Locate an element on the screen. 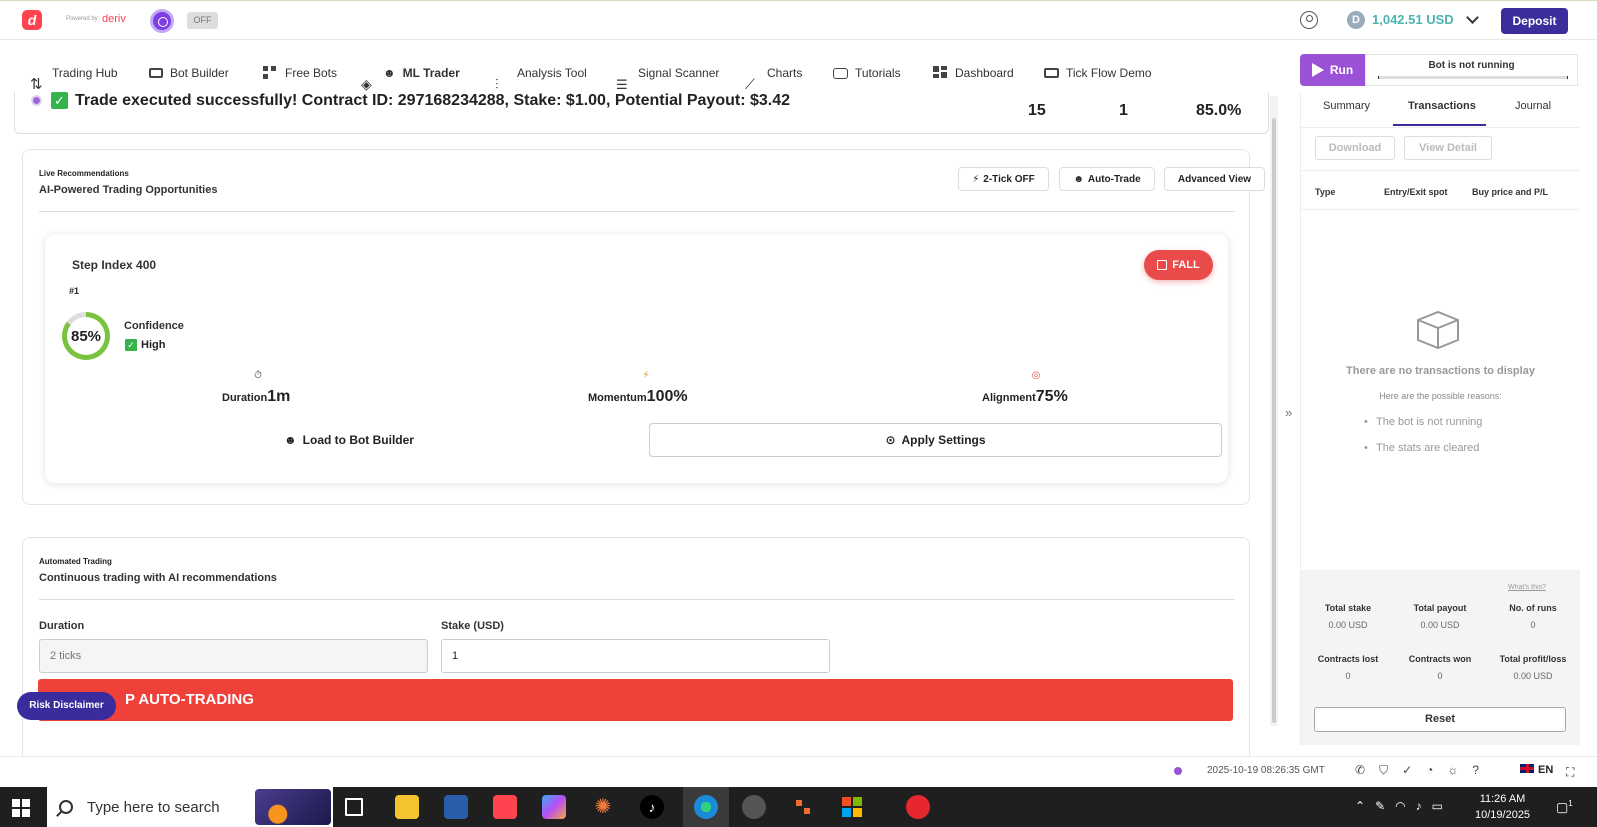 This screenshot has width=1597, height=827. download-button: Download is located at coordinates (1355, 148).